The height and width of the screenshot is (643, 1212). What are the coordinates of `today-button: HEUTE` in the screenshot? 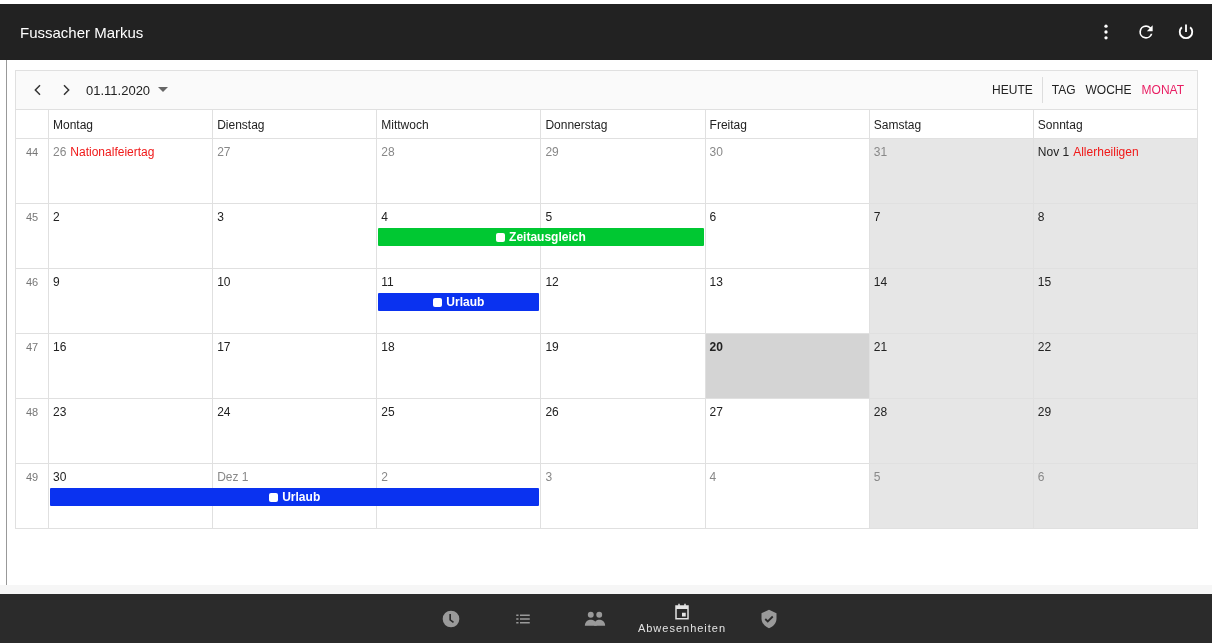 It's located at (1012, 90).